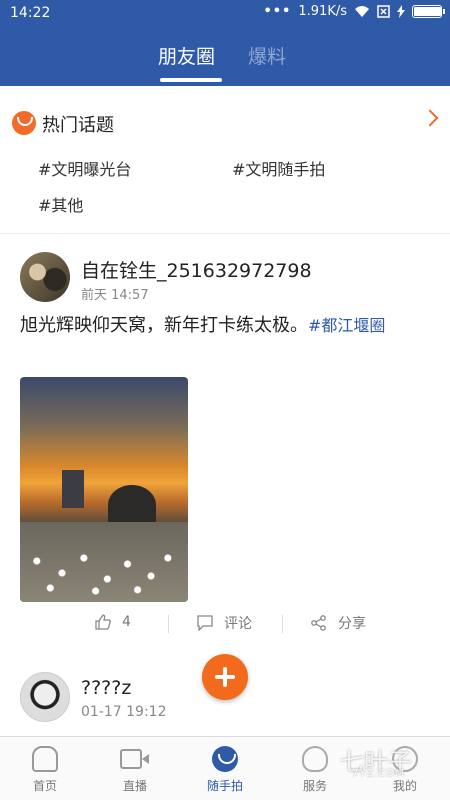 The width and height of the screenshot is (450, 800). Describe the element at coordinates (238, 624) in the screenshot. I see `comment-label: 评论` at that location.